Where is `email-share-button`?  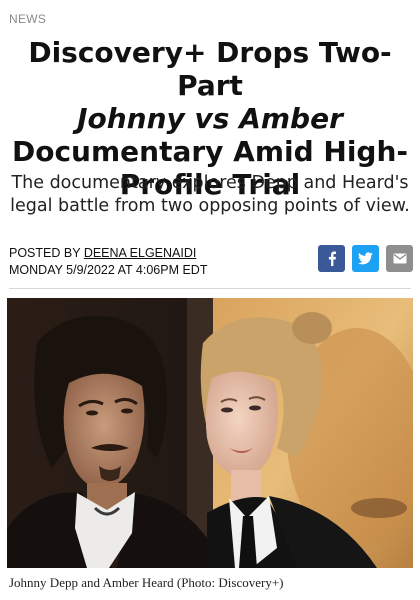
email-share-button is located at coordinates (399, 258).